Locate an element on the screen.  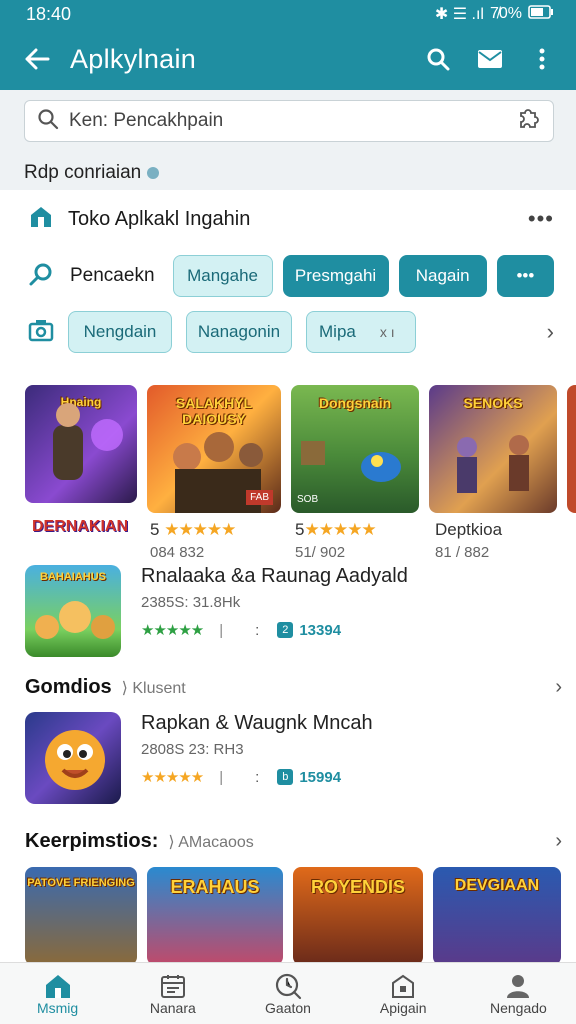
featured-card-2: SALAKHYL DAIOUSY FAB is located at coordinates (214, 449).